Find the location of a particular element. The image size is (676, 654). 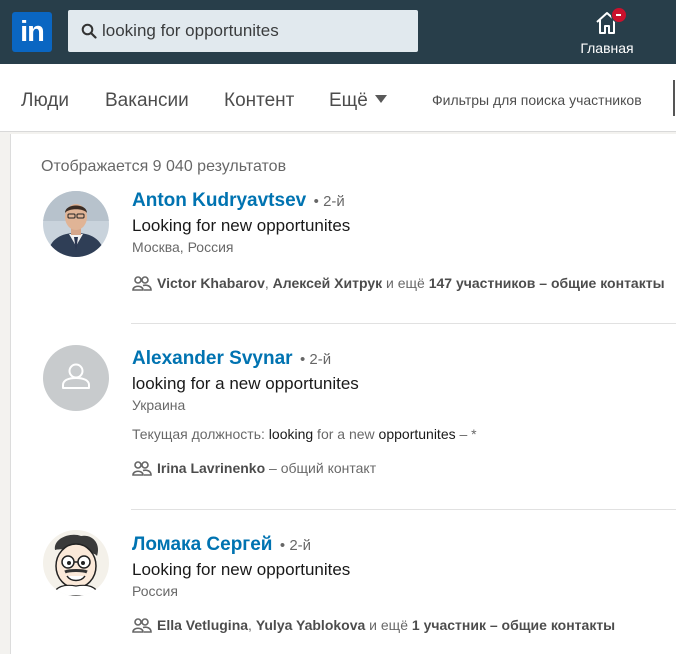

filter-bar-edge is located at coordinates (674, 98).